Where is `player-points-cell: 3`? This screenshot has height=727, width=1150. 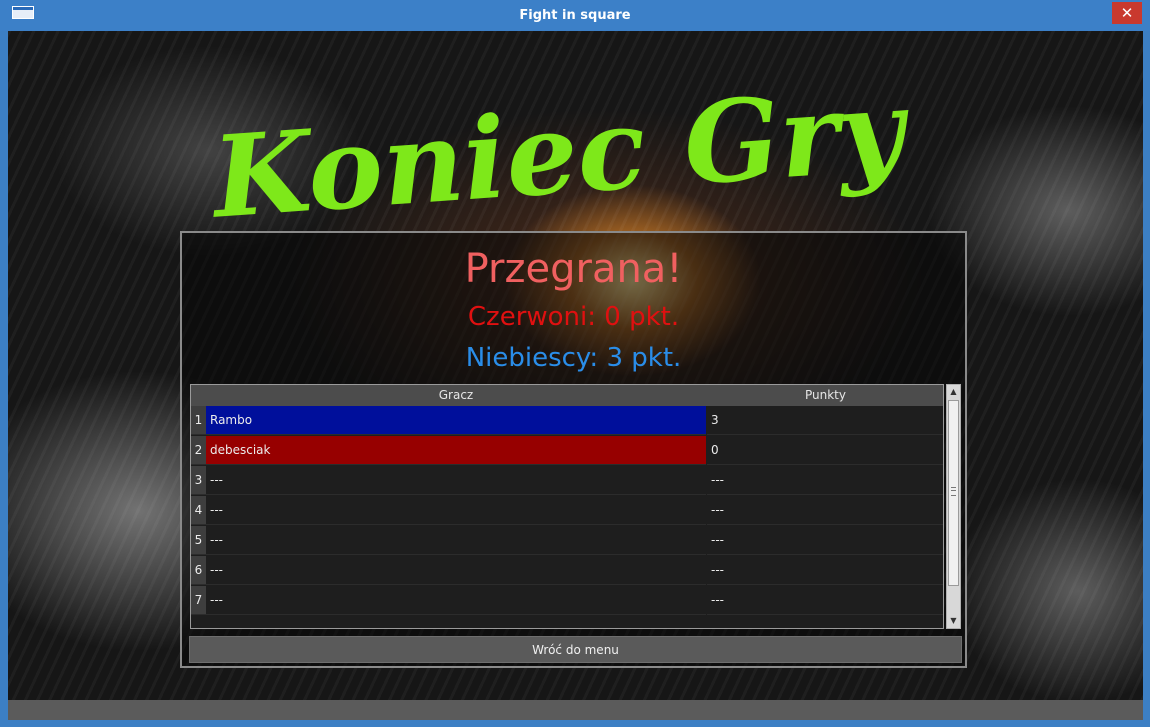
player-points-cell: 3 is located at coordinates (825, 420).